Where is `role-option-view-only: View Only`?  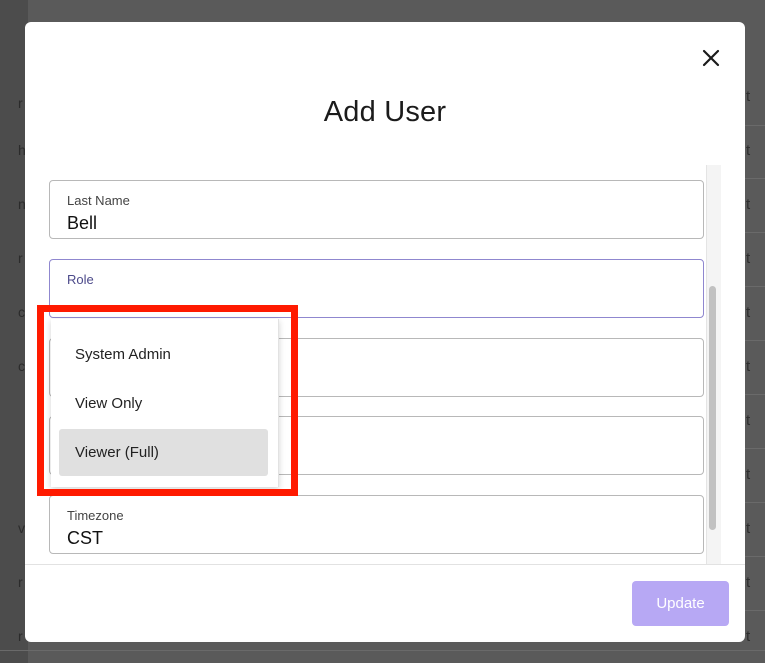 role-option-view-only: View Only is located at coordinates (163, 403).